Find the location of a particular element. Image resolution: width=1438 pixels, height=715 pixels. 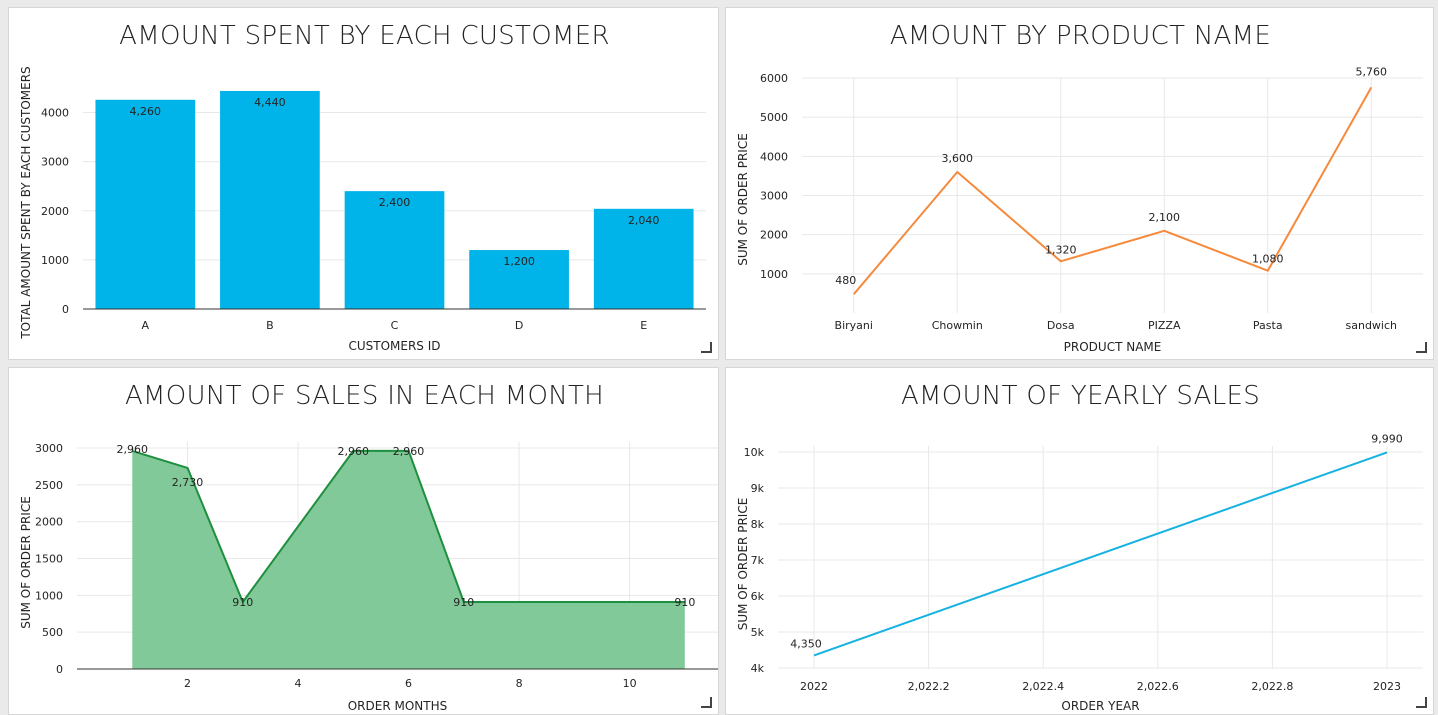

y-tick-label: 7k is located at coordinates (758, 560).